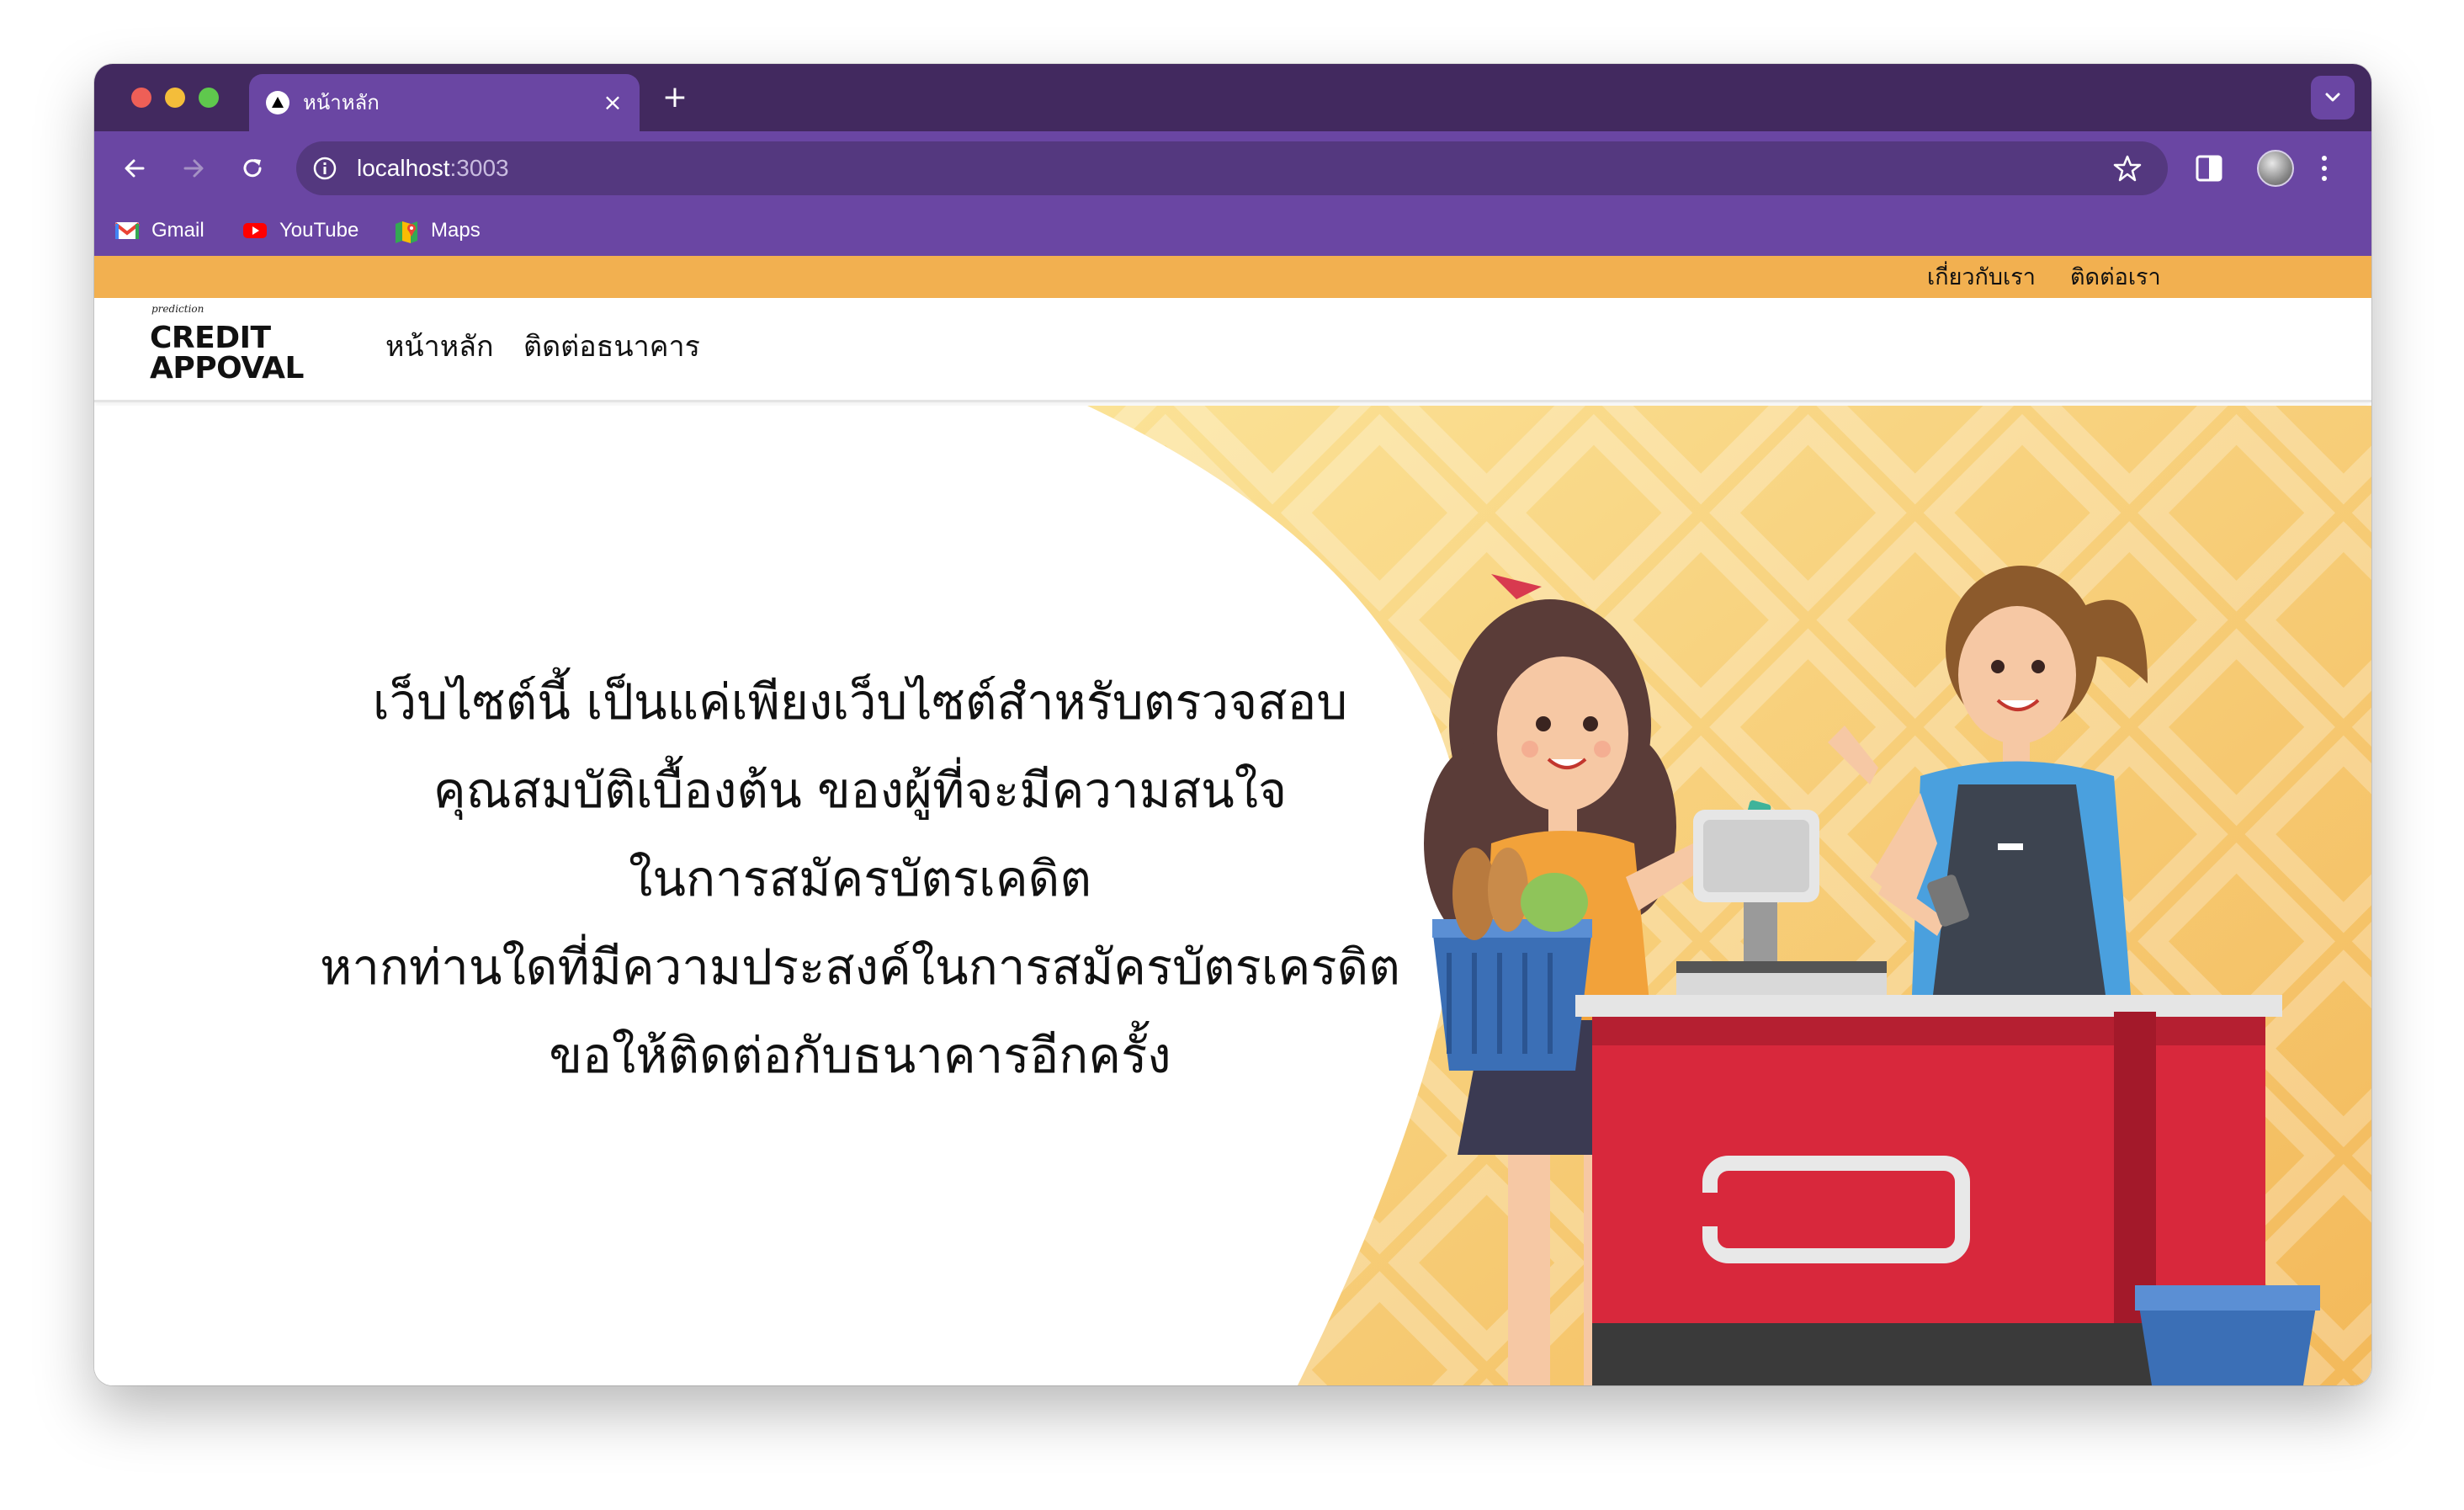 This screenshot has width=2464, height=1510. I want to click on bookmark-star-icon, so click(2127, 168).